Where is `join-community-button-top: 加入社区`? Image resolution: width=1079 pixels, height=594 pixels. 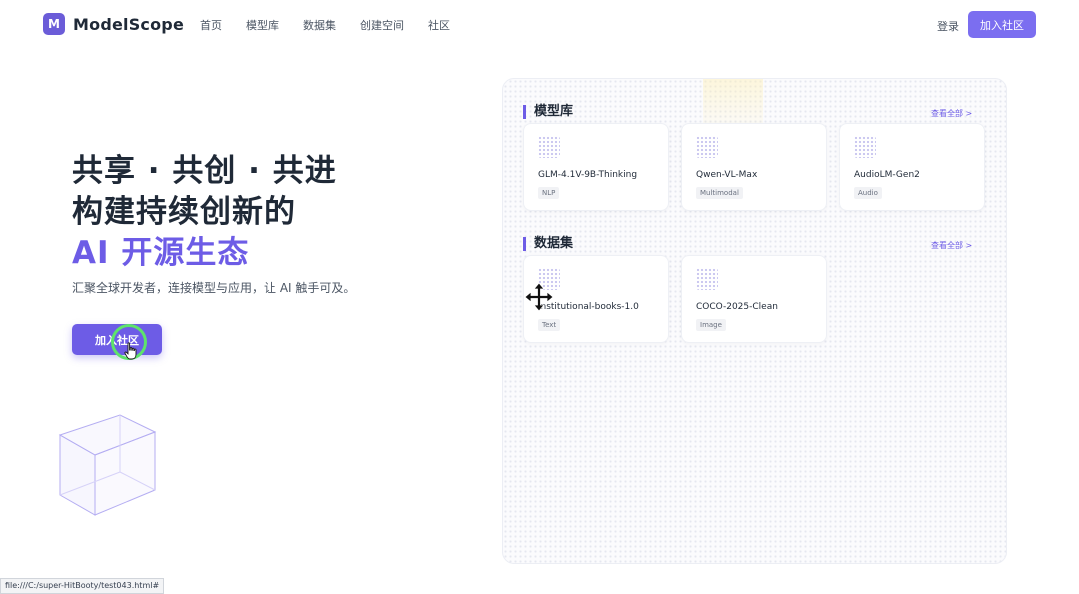 join-community-button-top: 加入社区 is located at coordinates (1002, 24).